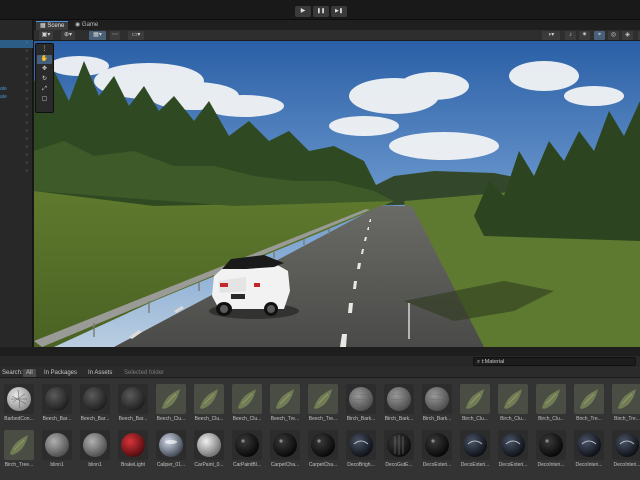 Image resolution: width=640 pixels, height=480 pixels. I want to click on gizmos-button: ◈, so click(627, 35).